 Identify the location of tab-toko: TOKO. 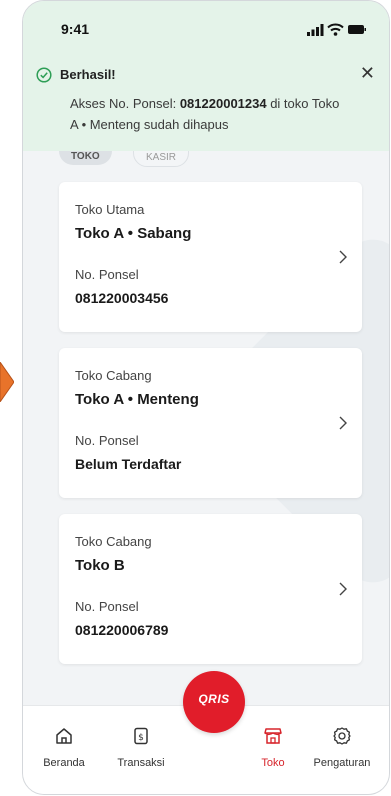
(85, 158).